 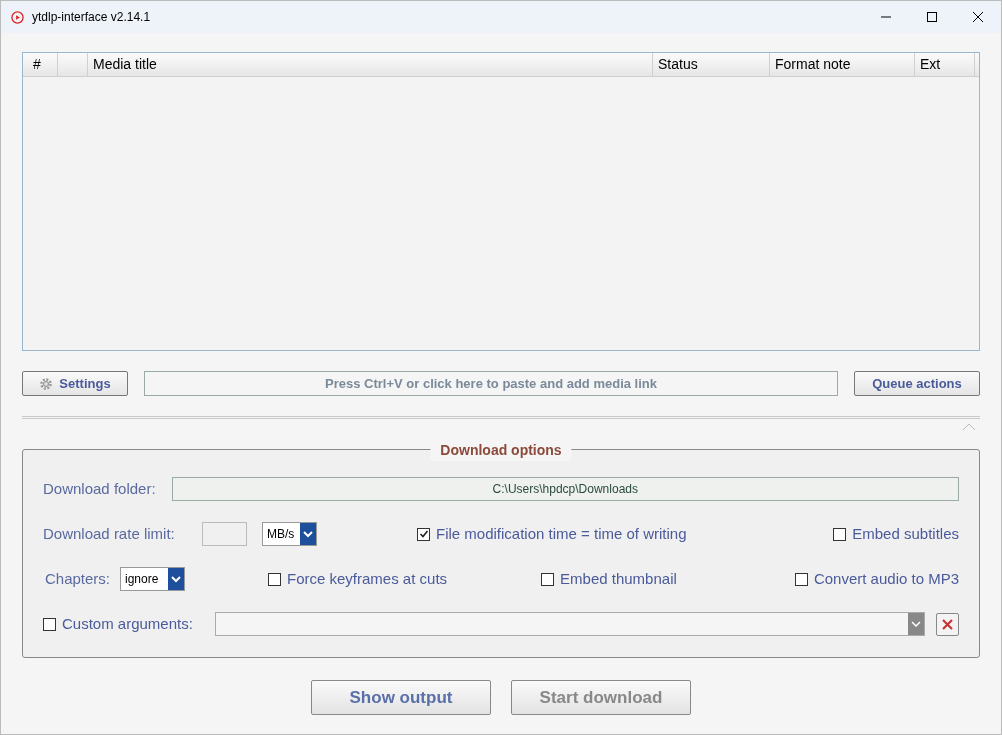 I want to click on dropdown: MB/s, so click(x=289, y=534).